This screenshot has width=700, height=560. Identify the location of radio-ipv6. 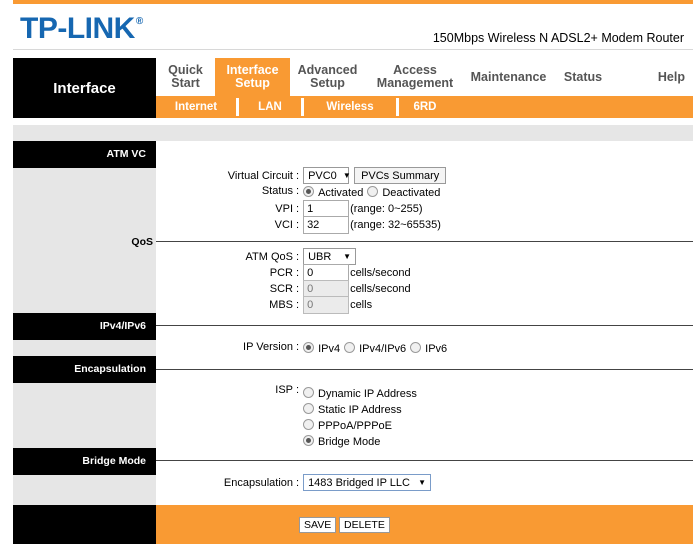
(416, 347).